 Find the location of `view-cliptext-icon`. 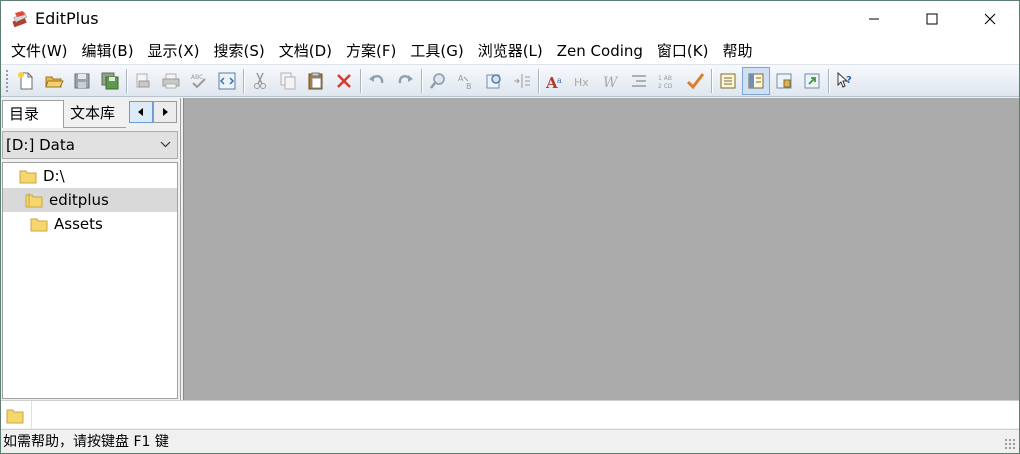

view-cliptext-icon is located at coordinates (784, 80).